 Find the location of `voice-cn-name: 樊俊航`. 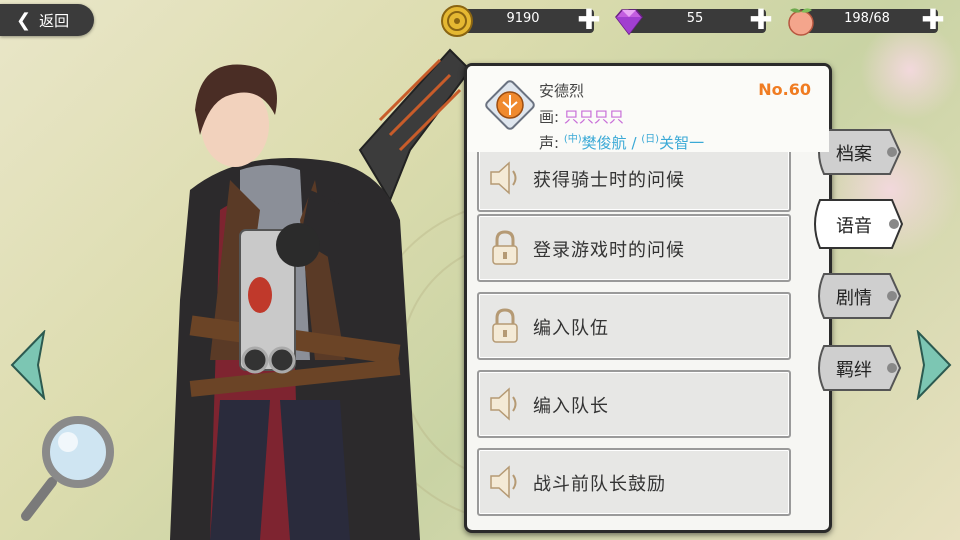

voice-cn-name: 樊俊航 is located at coordinates (604, 143).